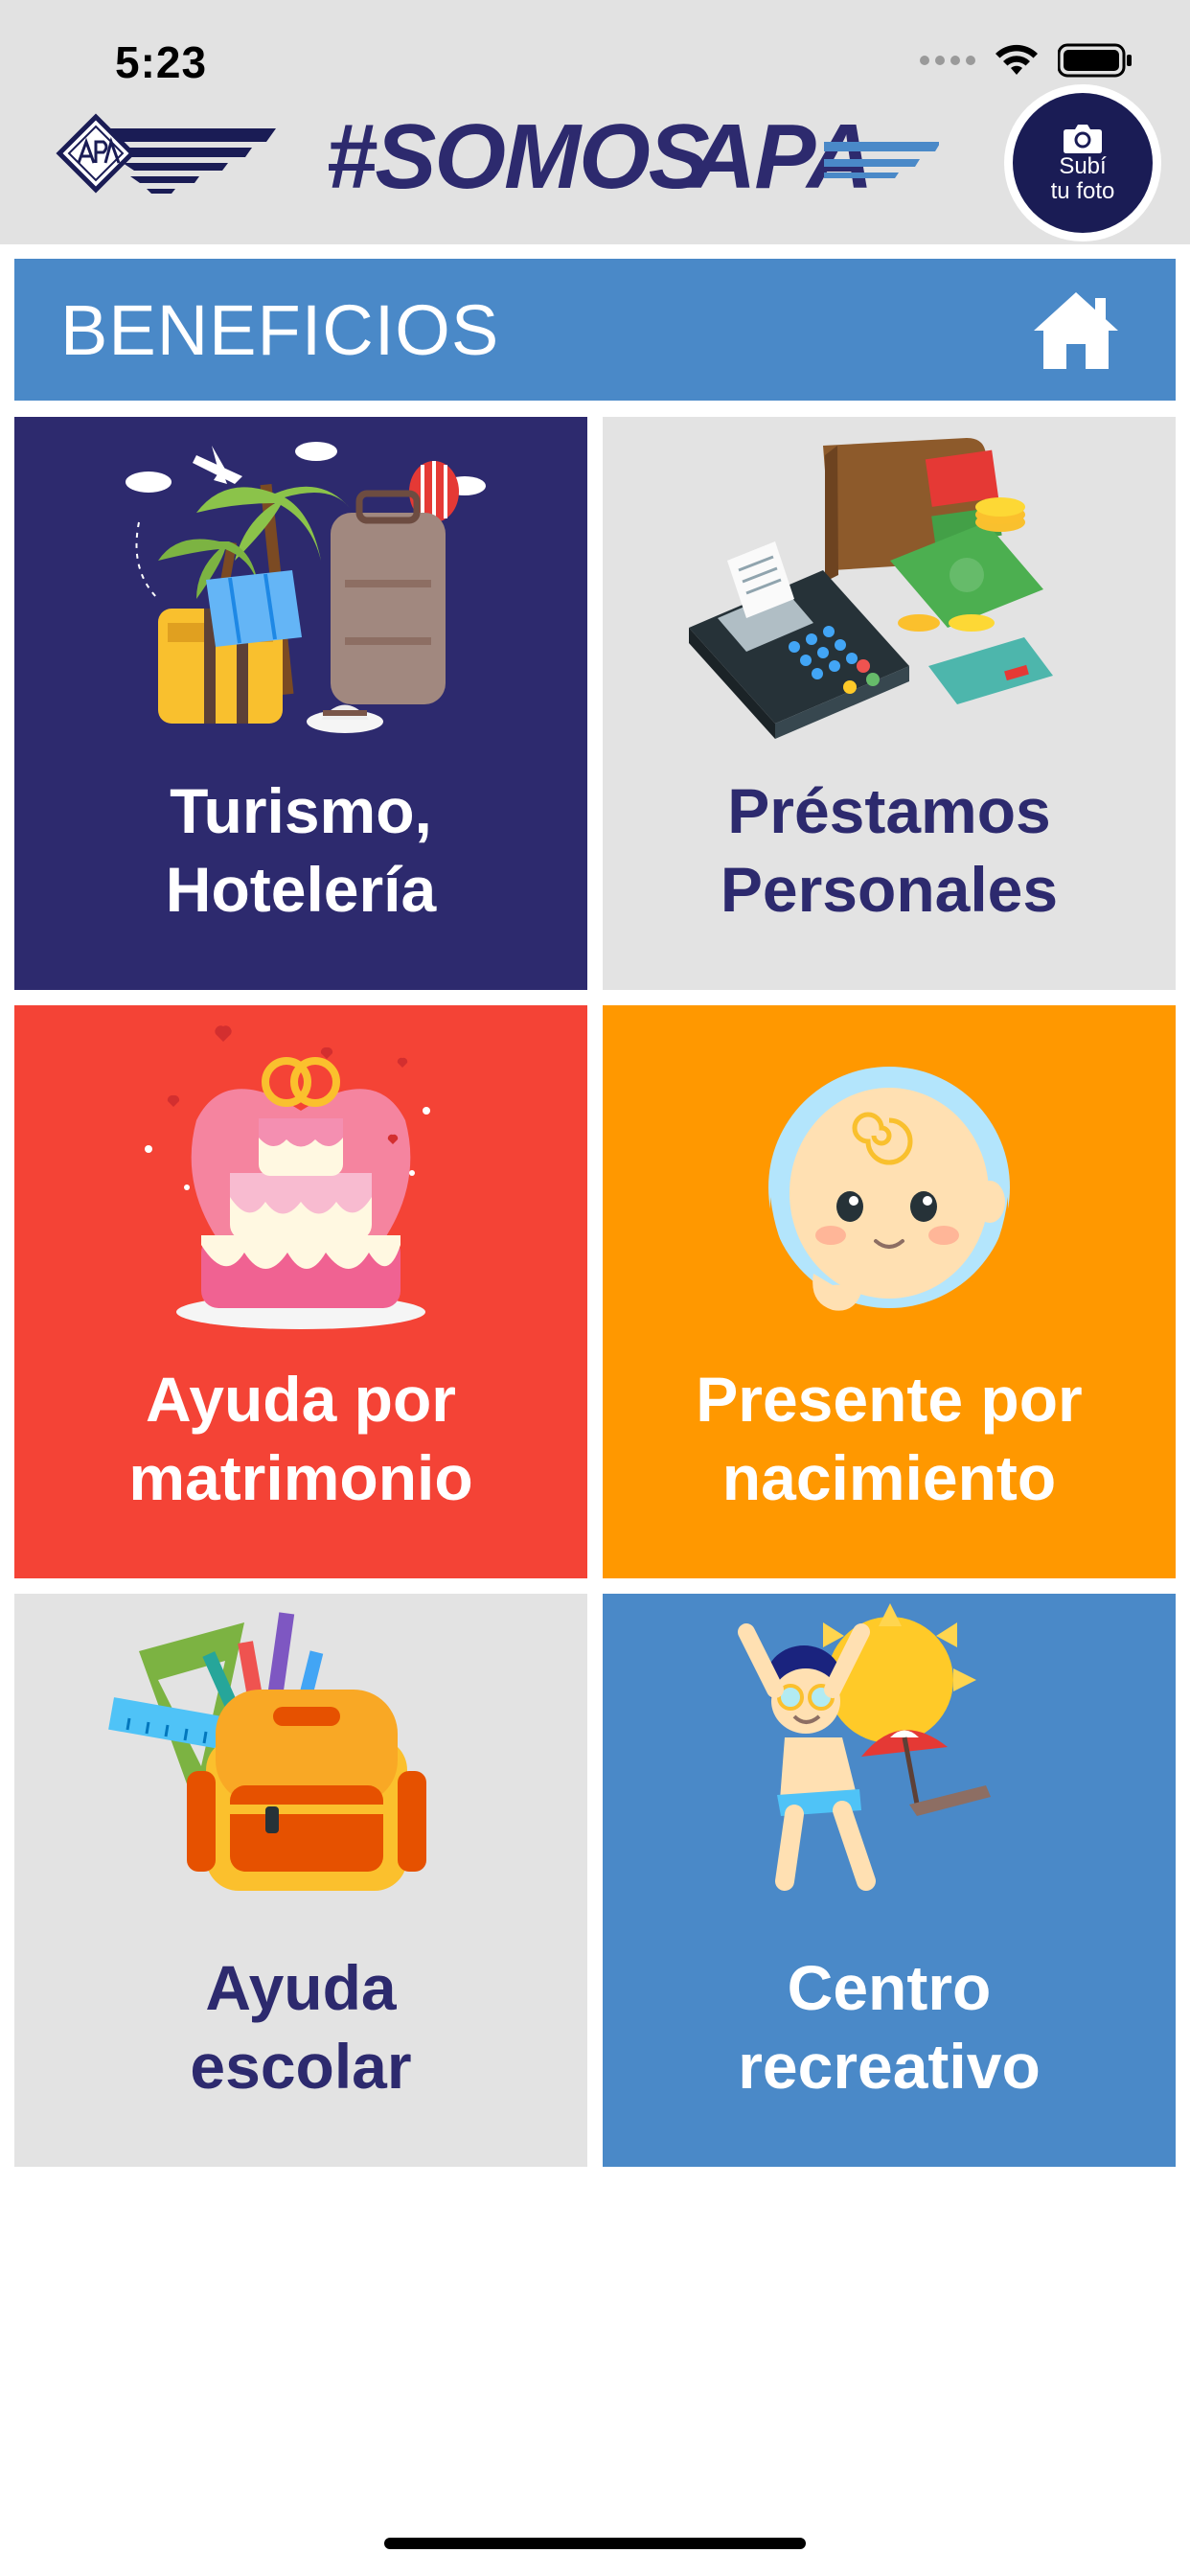  I want to click on money-illustration, so click(871, 588).